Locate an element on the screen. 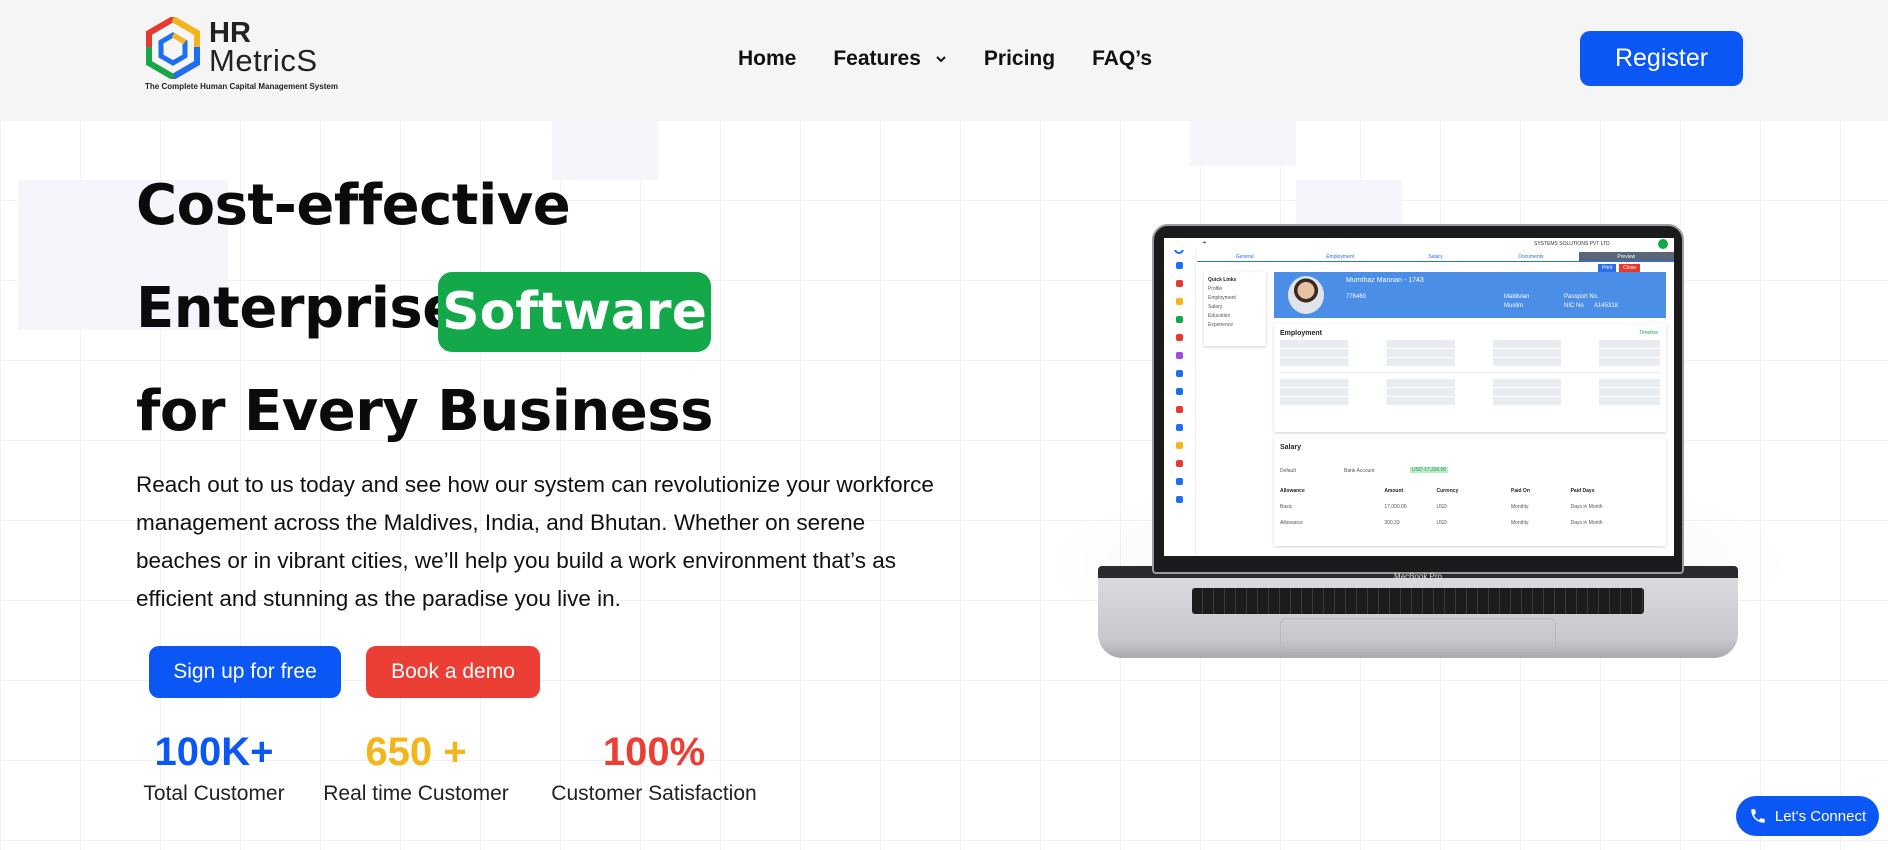 This screenshot has height=850, width=1888. tab-general: General is located at coordinates (1244, 256).